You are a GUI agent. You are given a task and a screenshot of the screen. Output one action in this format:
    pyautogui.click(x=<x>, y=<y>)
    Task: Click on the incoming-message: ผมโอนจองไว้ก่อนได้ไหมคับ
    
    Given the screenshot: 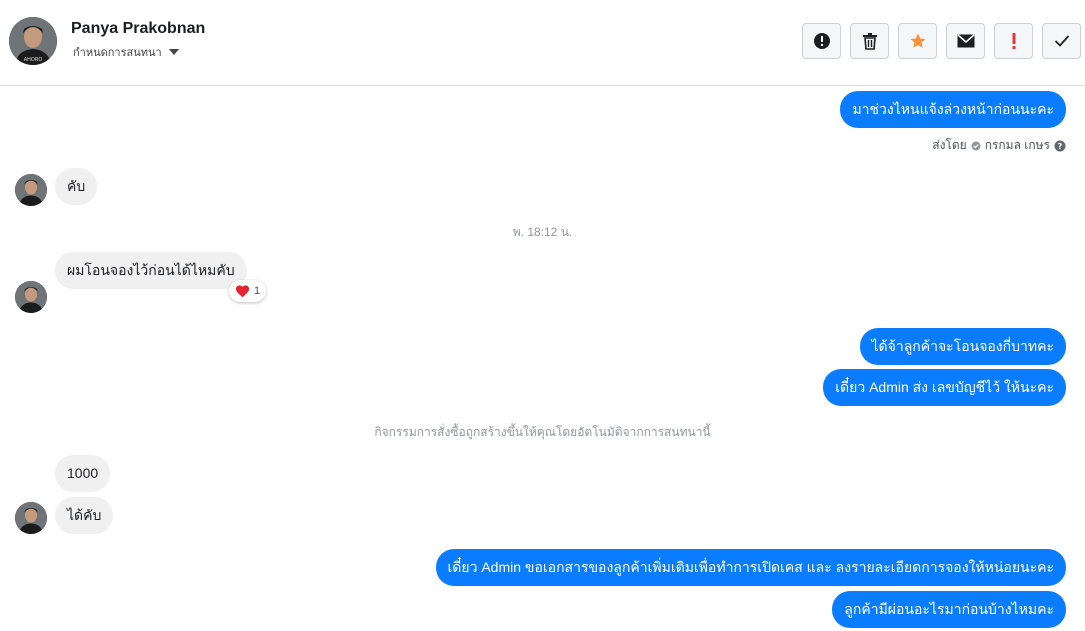 What is the action you would take?
    pyautogui.click(x=151, y=270)
    